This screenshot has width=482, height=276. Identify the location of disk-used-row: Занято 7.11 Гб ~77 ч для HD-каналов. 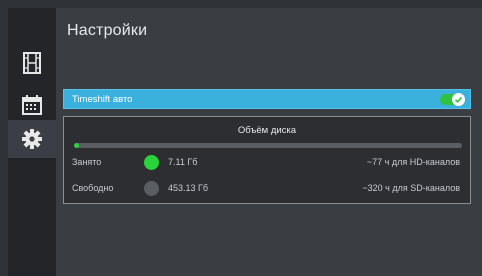
(267, 163).